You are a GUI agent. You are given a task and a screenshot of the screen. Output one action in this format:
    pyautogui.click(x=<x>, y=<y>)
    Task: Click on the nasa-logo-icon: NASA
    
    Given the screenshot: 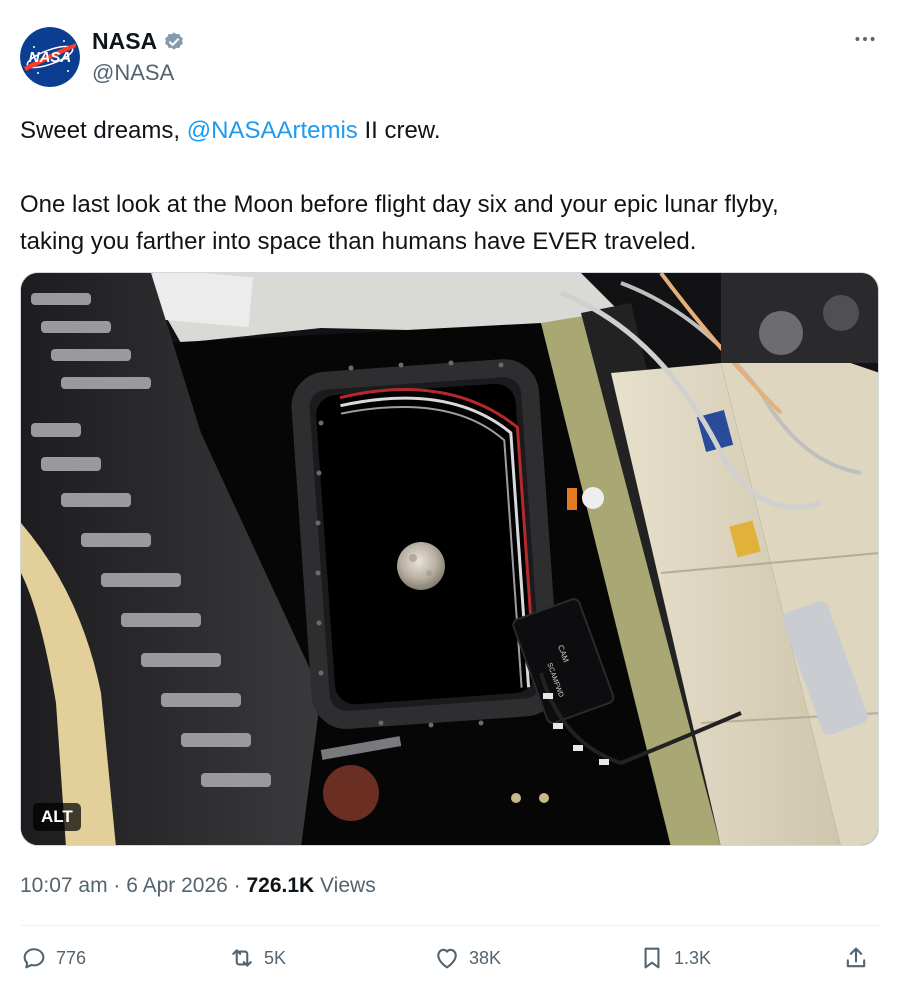 What is the action you would take?
    pyautogui.click(x=50, y=57)
    